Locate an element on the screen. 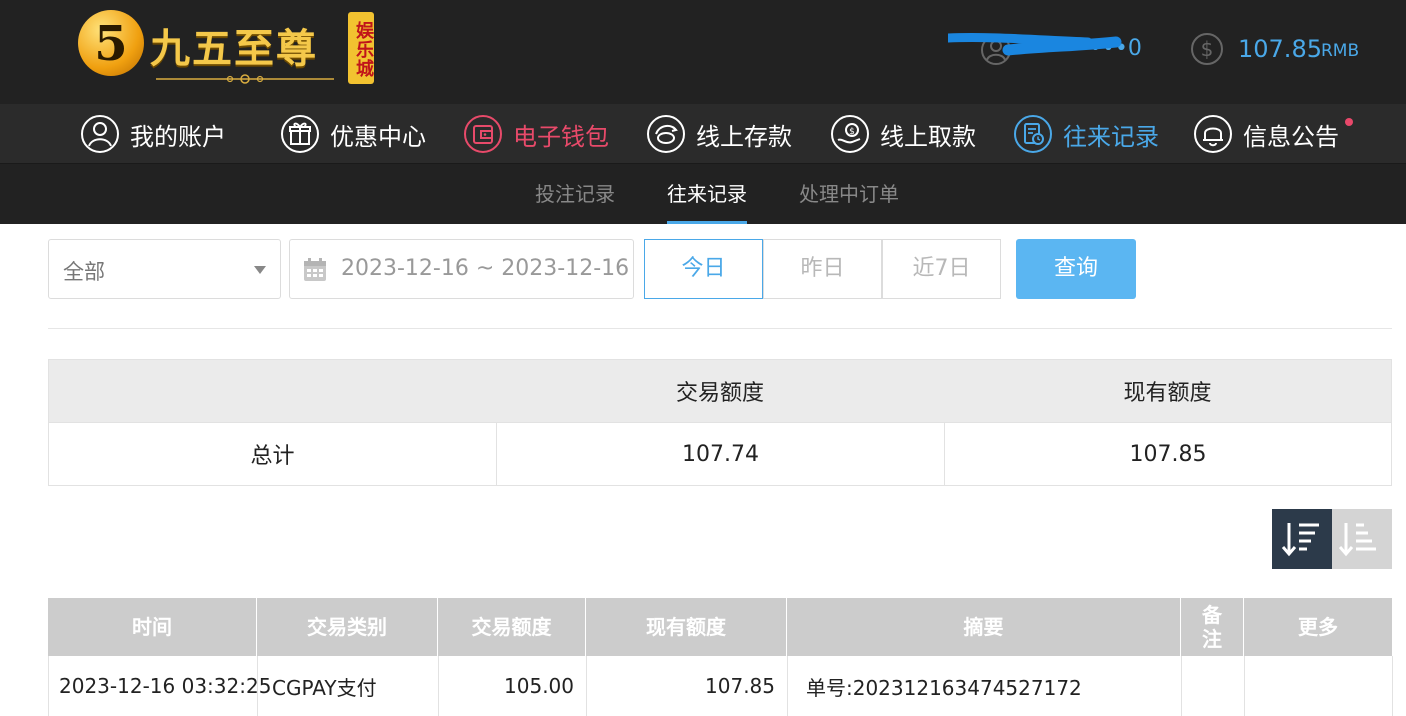  tab-pending-orders: 处理中订单 is located at coordinates (849, 194).